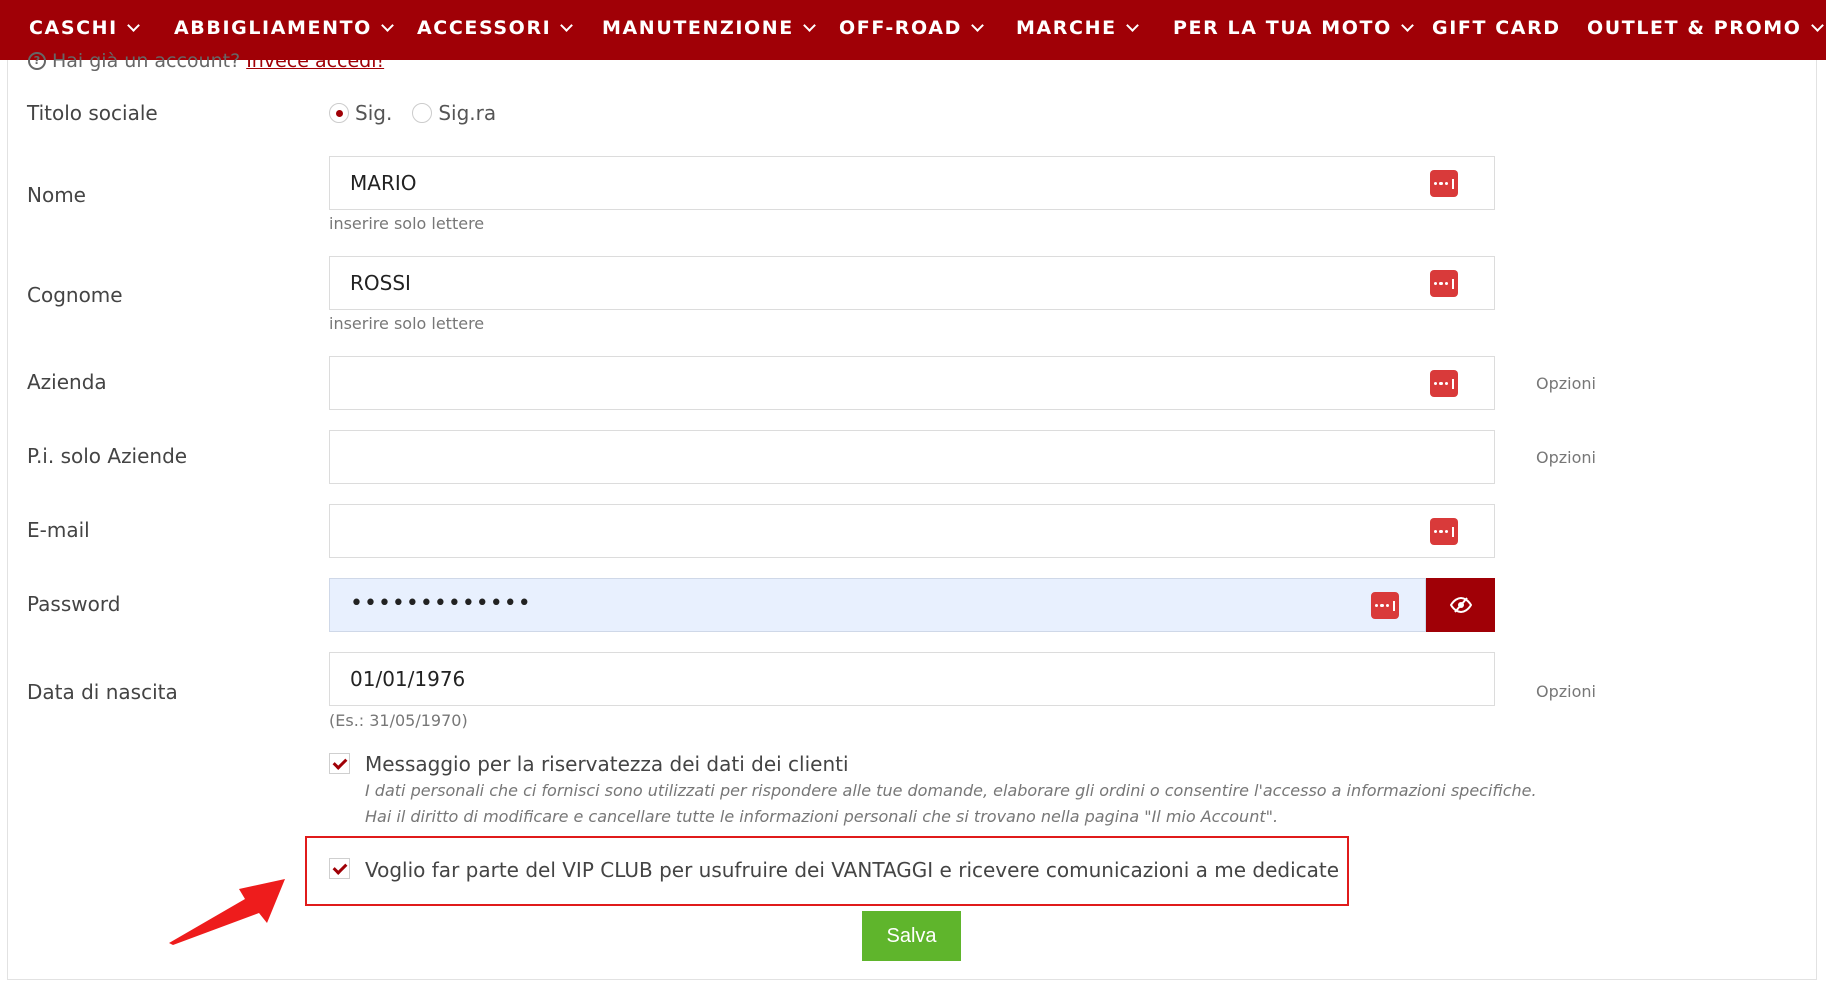 Image resolution: width=1826 pixels, height=985 pixels. What do you see at coordinates (698, 28) in the screenshot?
I see `nav-item-label: MANUTENZIONE` at bounding box center [698, 28].